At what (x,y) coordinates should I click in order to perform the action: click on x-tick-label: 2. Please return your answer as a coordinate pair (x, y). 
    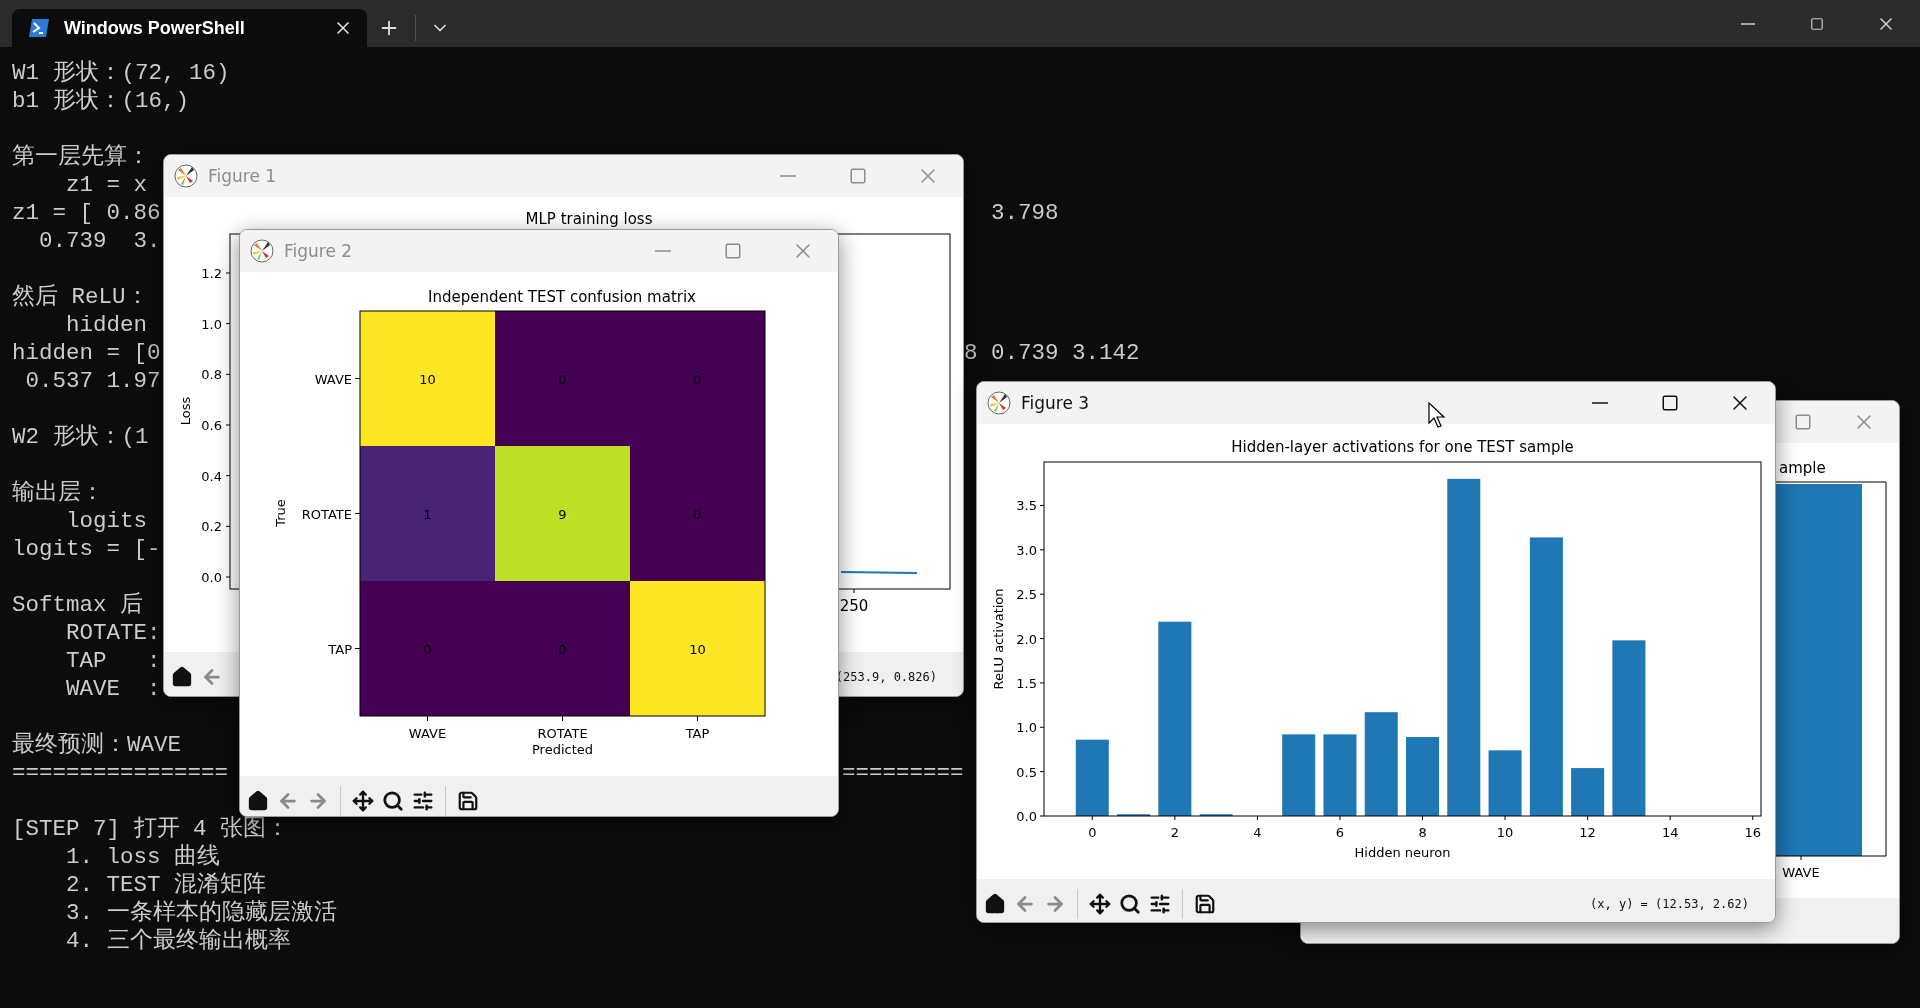
    Looking at the image, I should click on (1174, 832).